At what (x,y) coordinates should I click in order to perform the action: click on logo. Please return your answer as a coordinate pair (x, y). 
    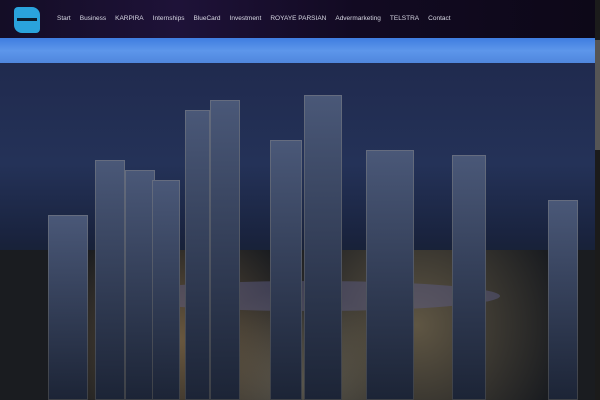
    Looking at the image, I should click on (27, 20).